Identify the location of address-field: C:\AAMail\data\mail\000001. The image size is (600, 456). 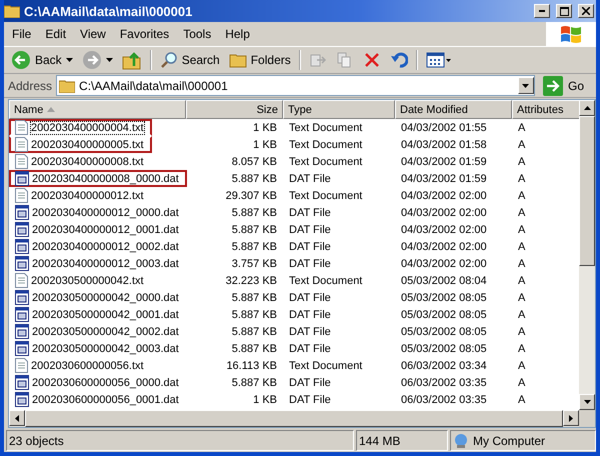
(295, 85).